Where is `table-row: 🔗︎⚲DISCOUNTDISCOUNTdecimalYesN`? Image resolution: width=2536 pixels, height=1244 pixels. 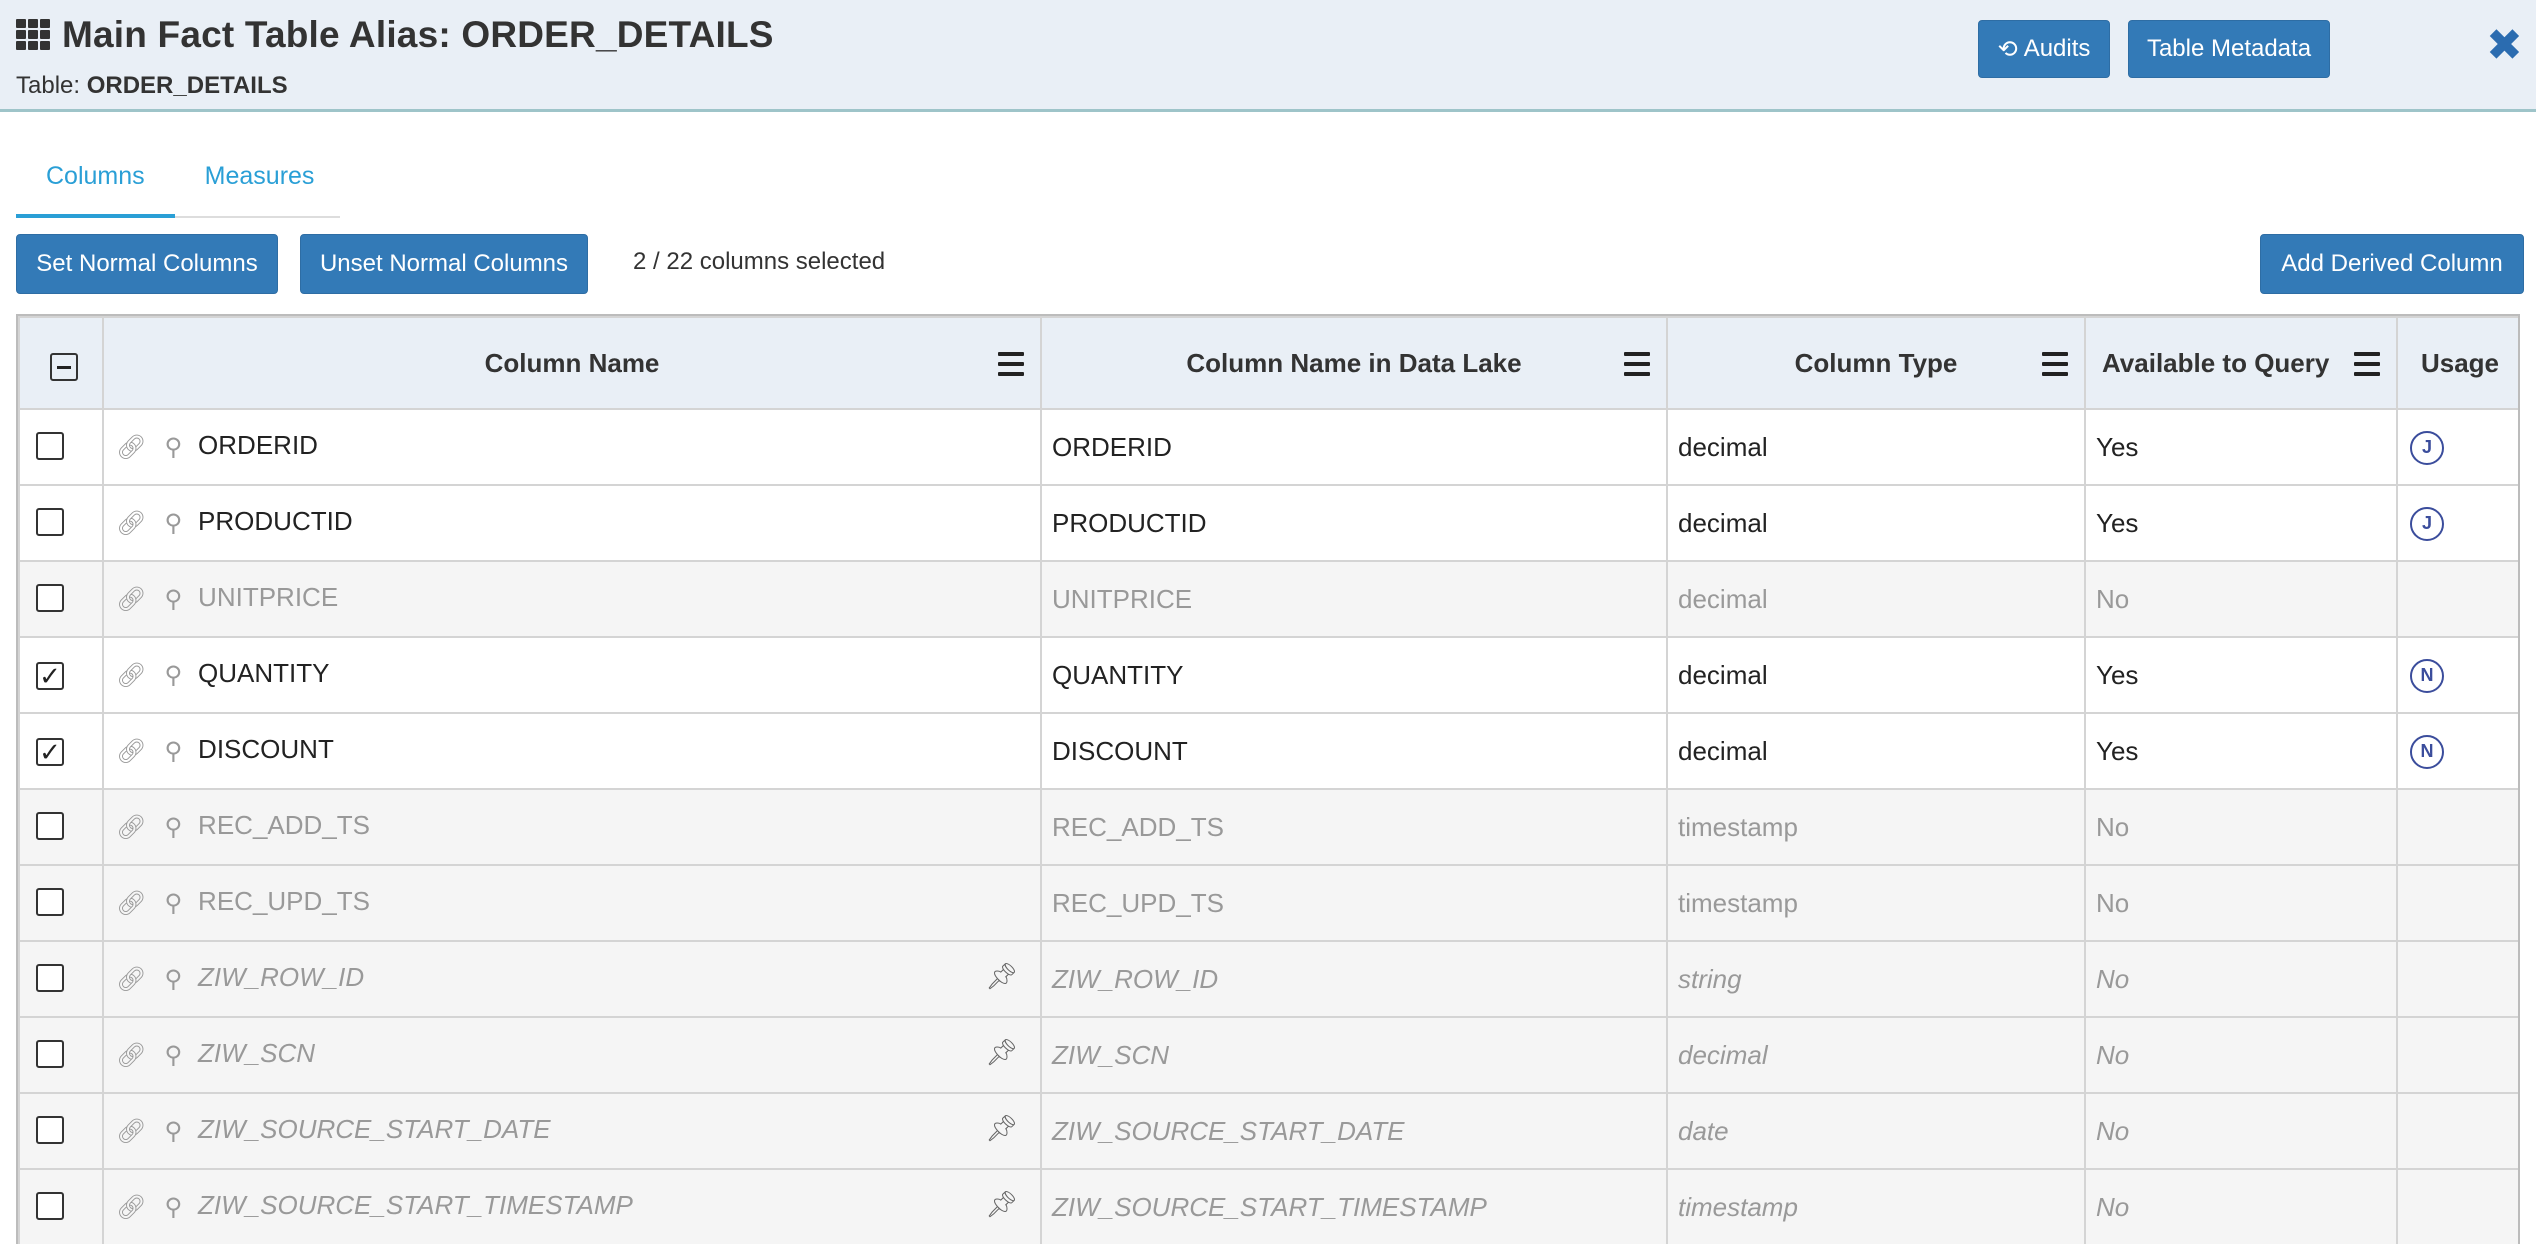
table-row: 🔗︎⚲DISCOUNTDISCOUNTdecimalYesN is located at coordinates (1268, 751).